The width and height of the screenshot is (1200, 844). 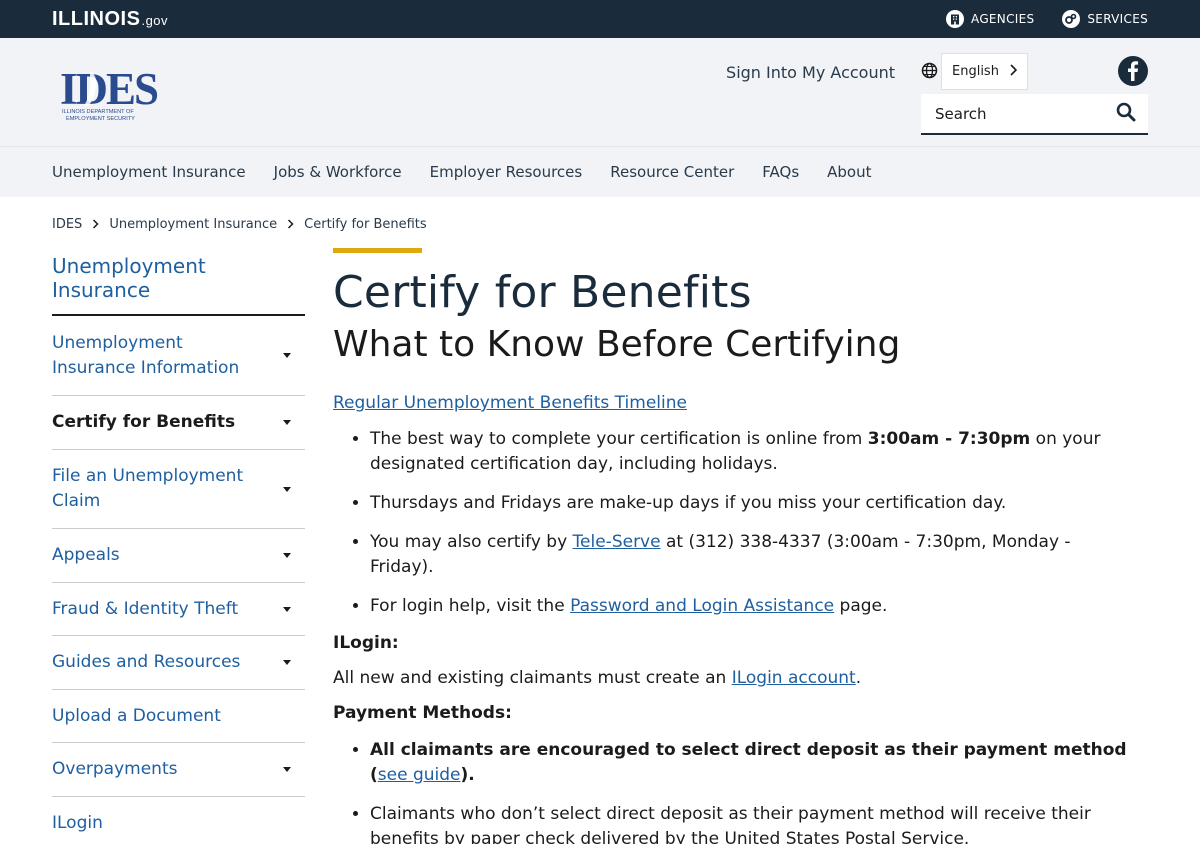 What do you see at coordinates (975, 71) in the screenshot?
I see `language-label: English` at bounding box center [975, 71].